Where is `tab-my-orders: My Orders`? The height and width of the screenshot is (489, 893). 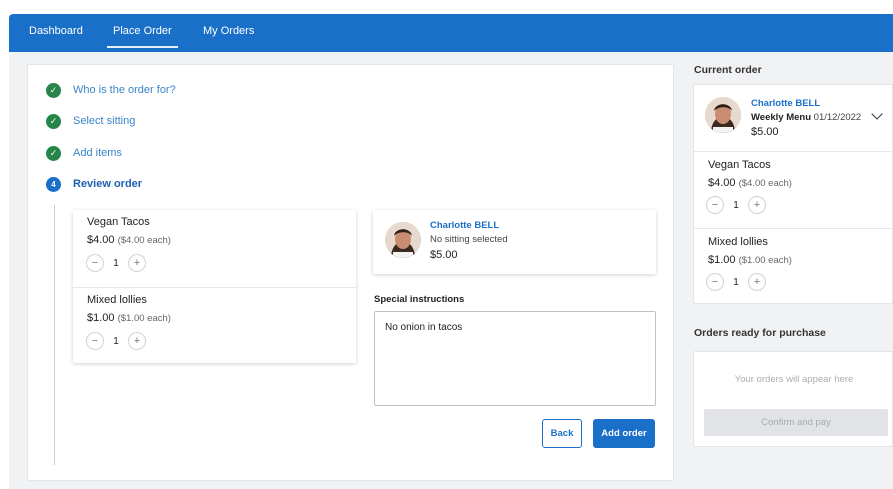 tab-my-orders: My Orders is located at coordinates (228, 31).